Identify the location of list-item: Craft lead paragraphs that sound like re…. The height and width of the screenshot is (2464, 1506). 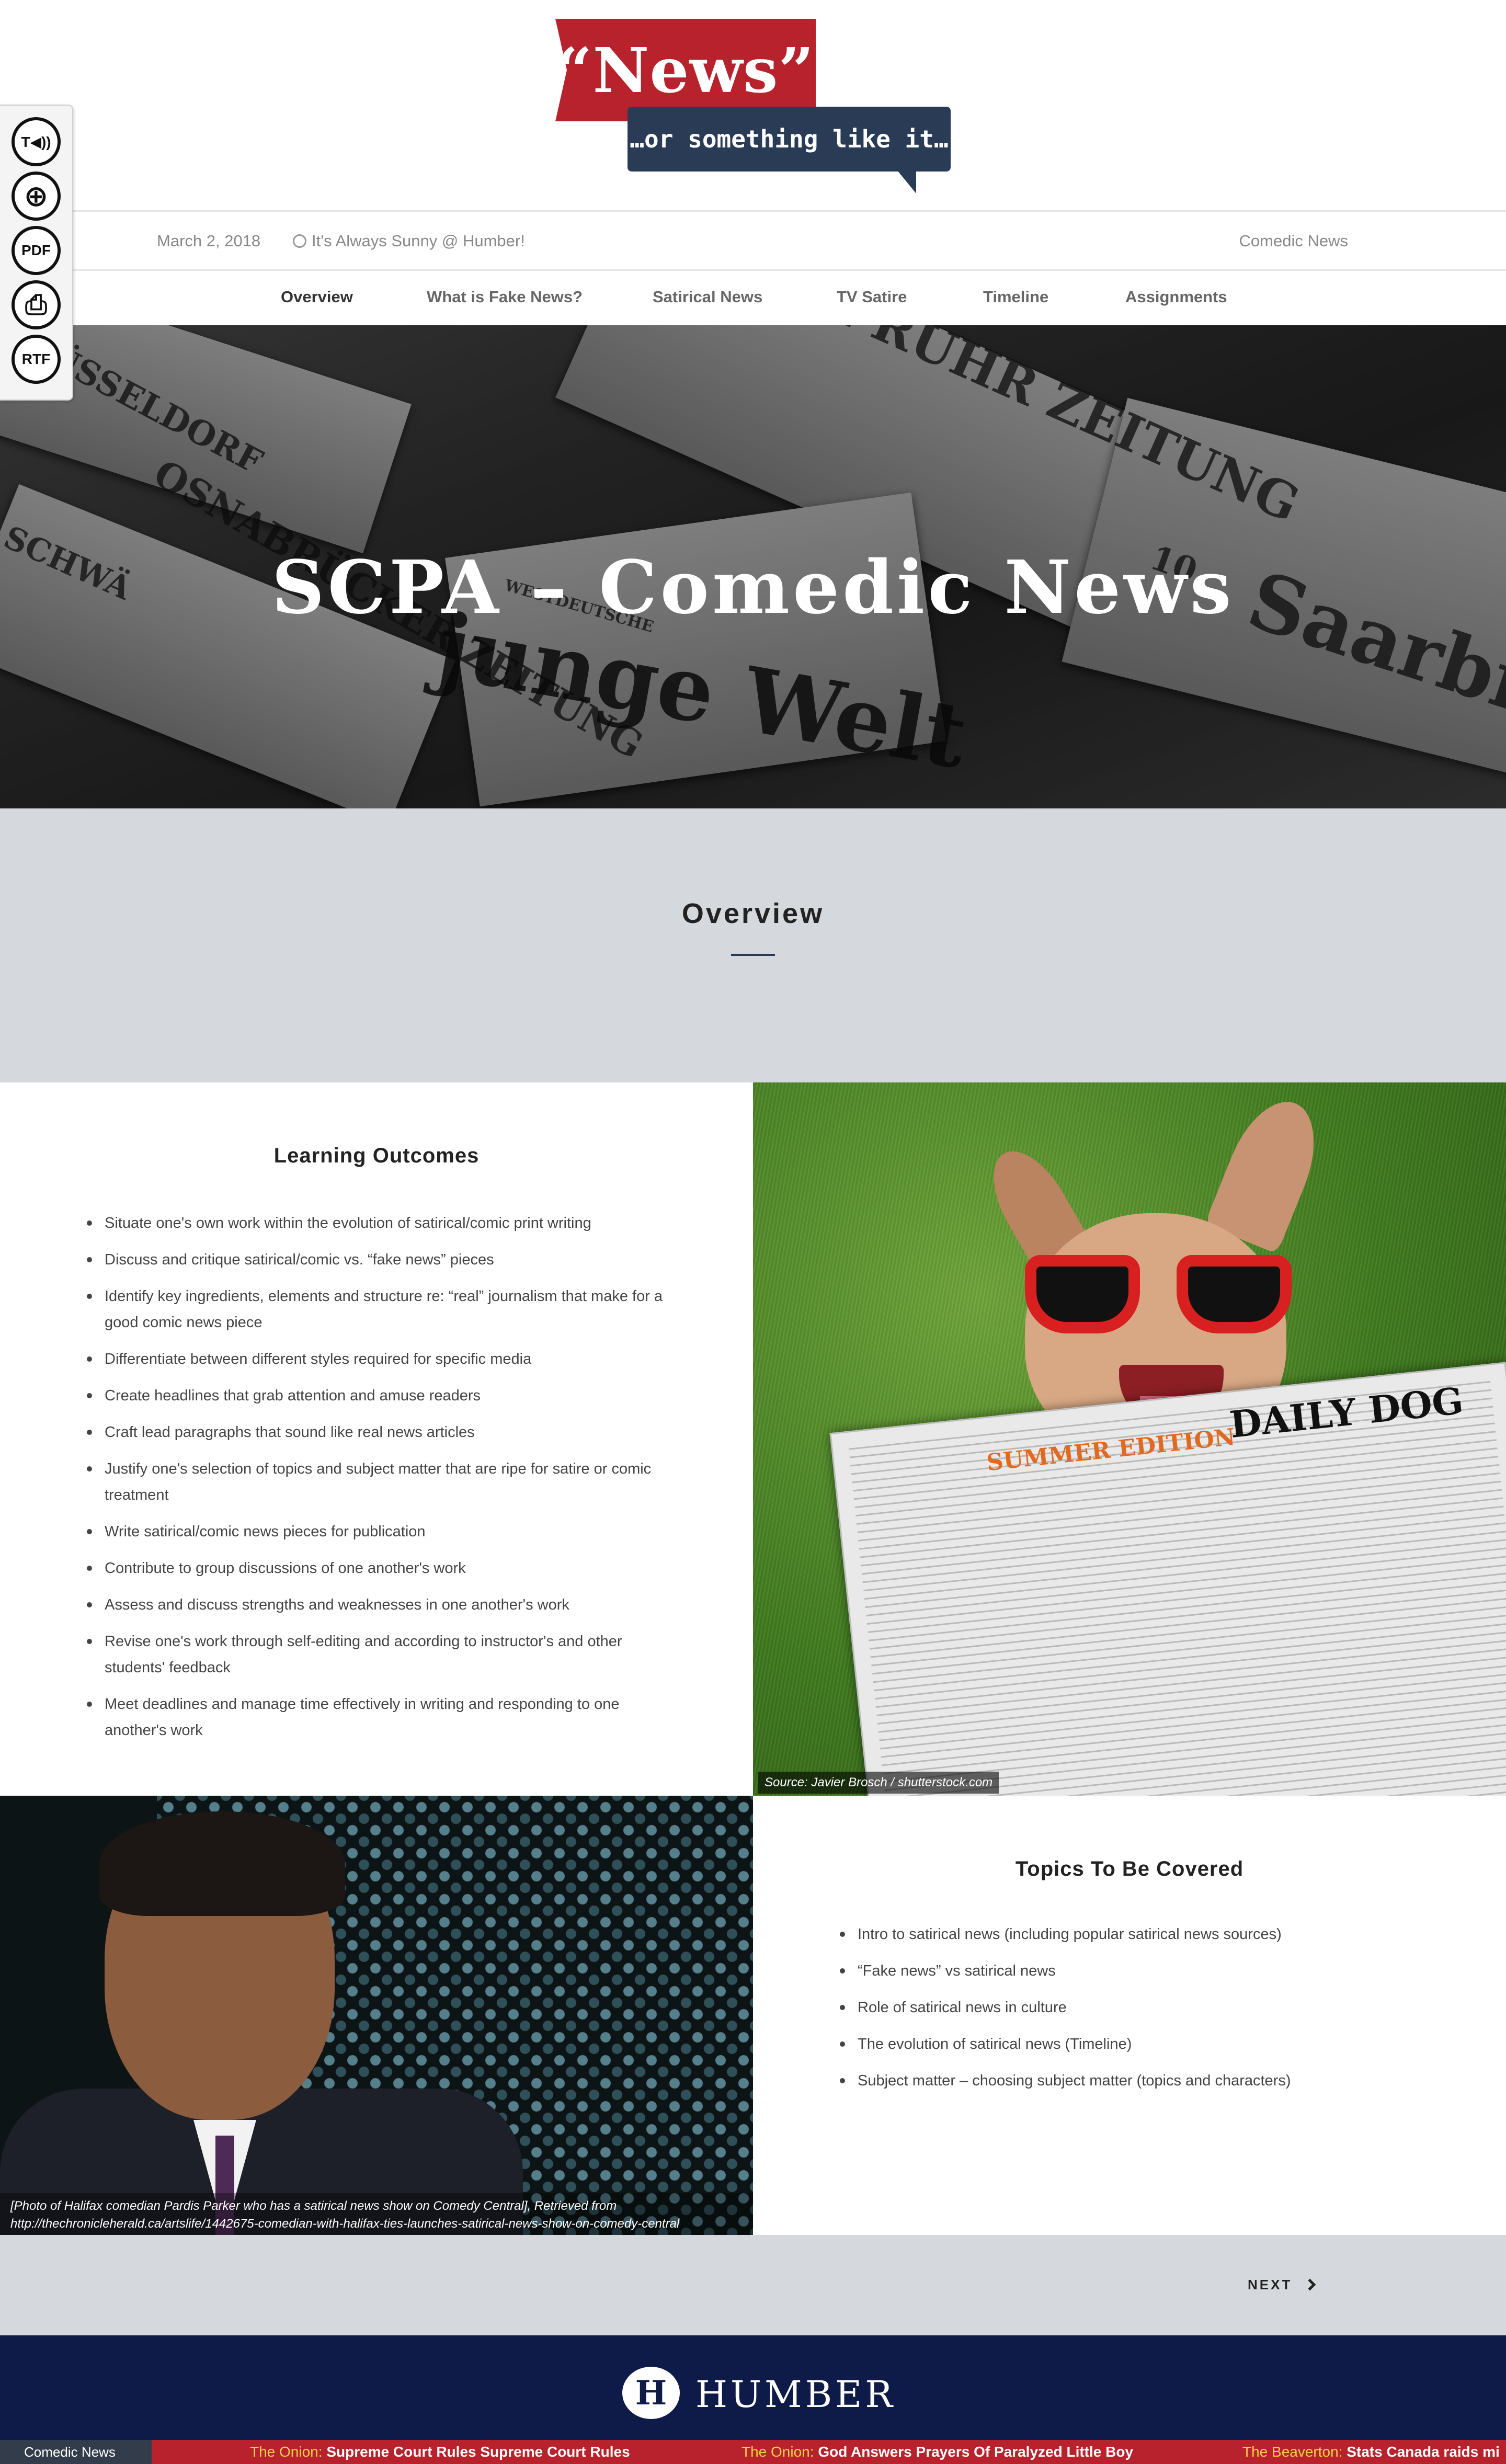
(384, 1432).